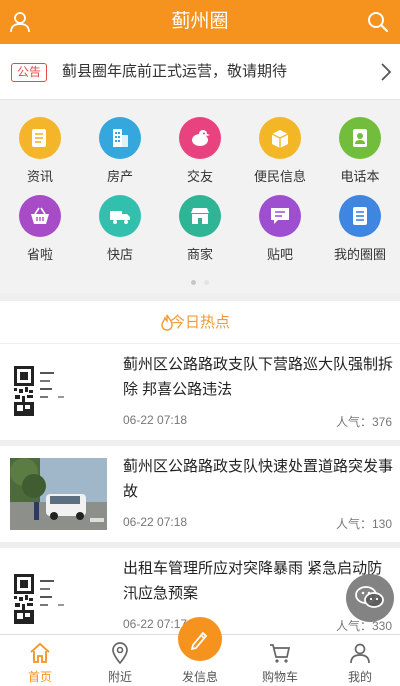 The height and width of the screenshot is (686, 400). What do you see at coordinates (363, 524) in the screenshot?
I see `news-popularity: 人气：130` at bounding box center [363, 524].